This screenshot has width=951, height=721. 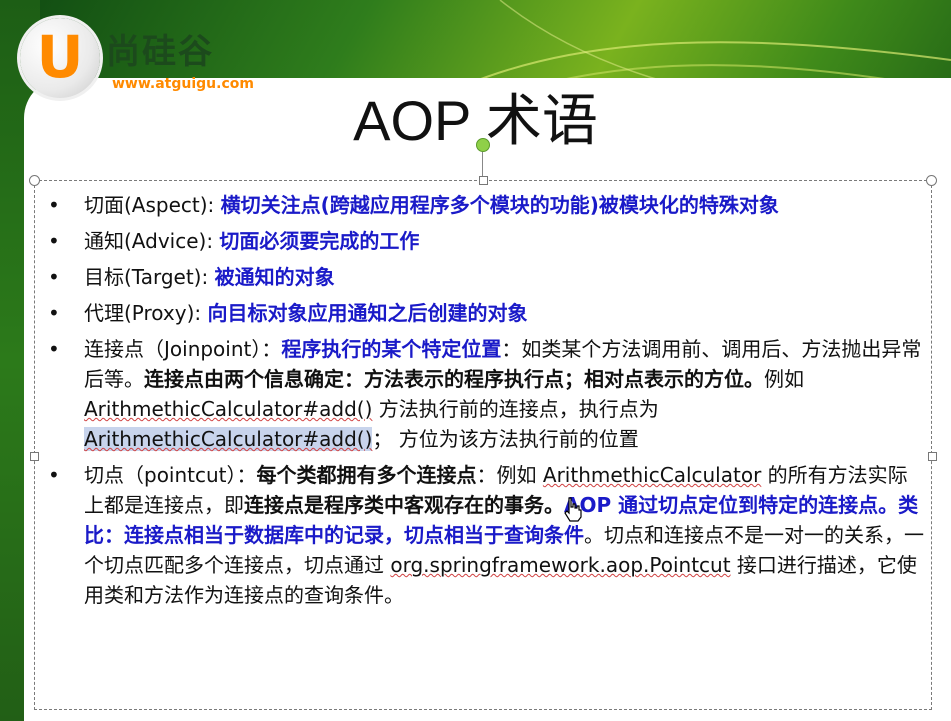 I want to click on term-label: 连接点（Joinpoint）：, so click(x=183, y=349).